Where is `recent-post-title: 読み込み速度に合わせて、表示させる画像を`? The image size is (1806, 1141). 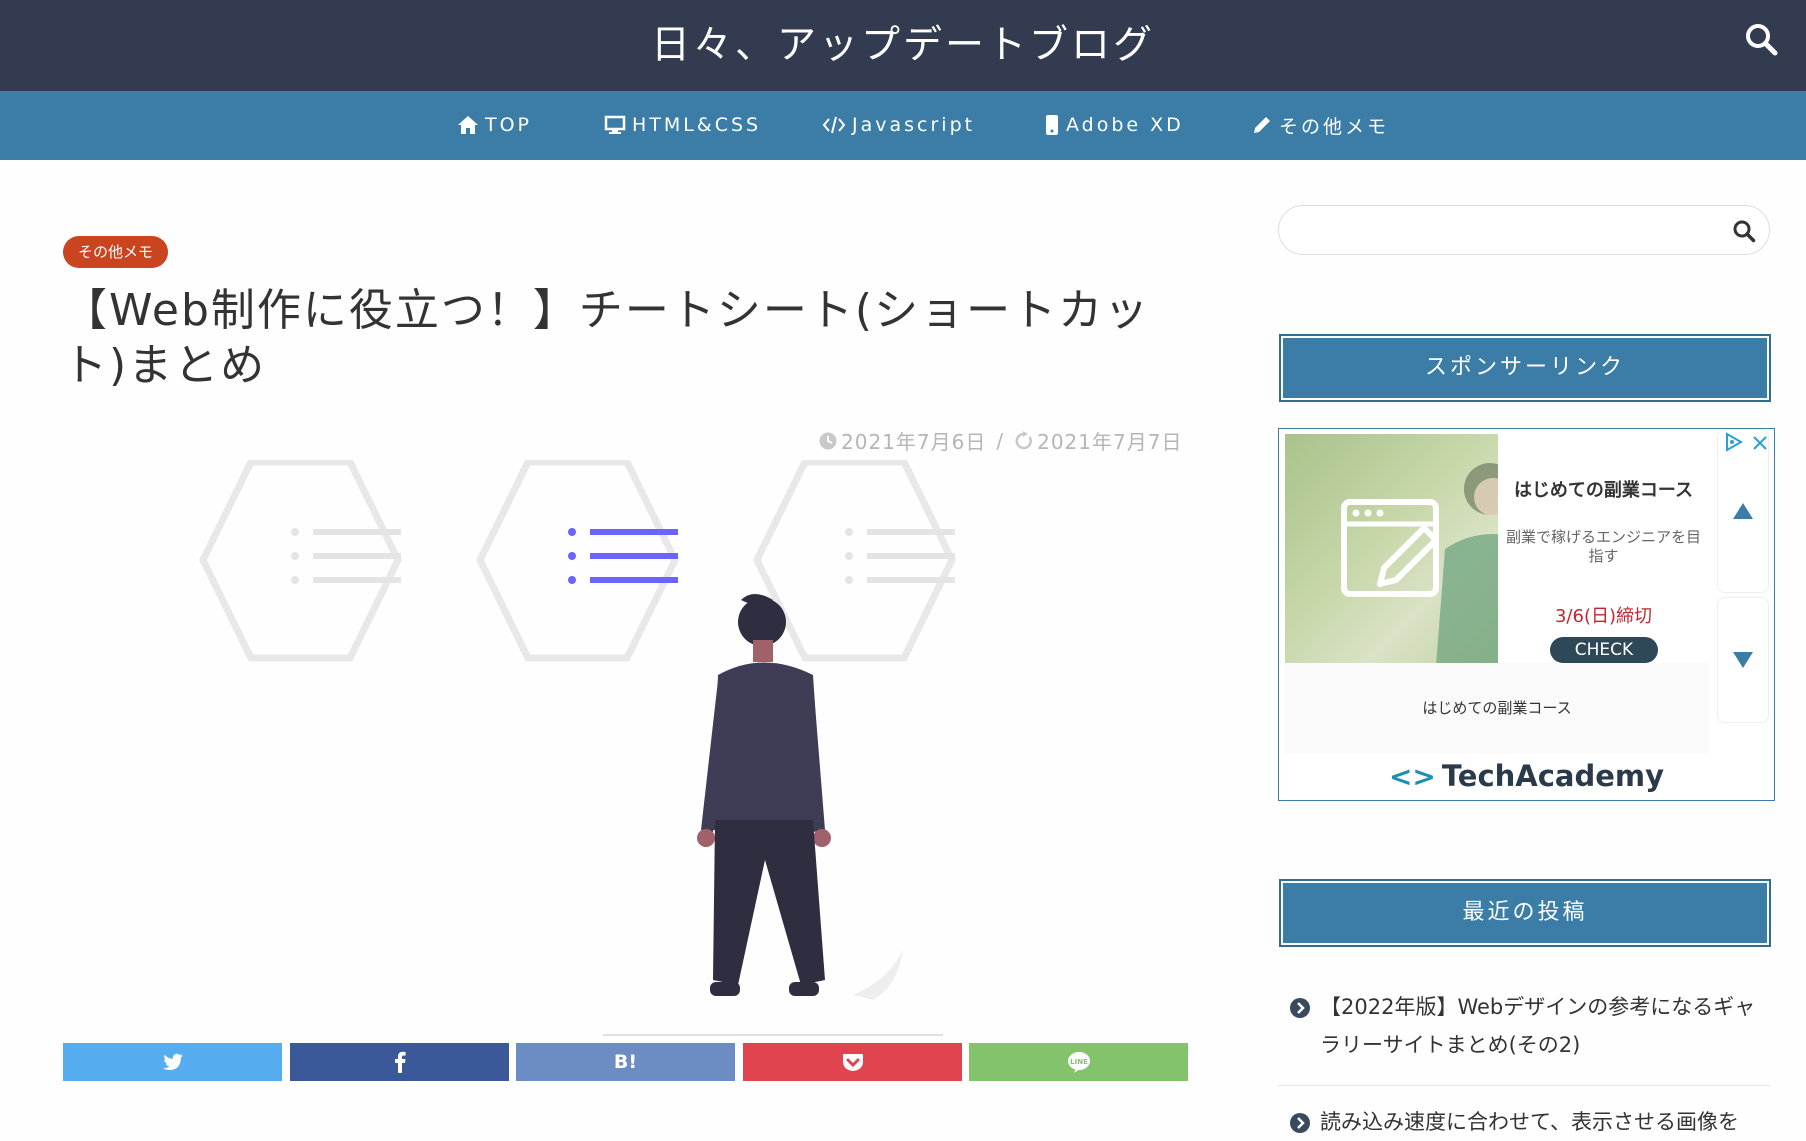
recent-post-title: 読み込み速度に合わせて、表示させる画像を is located at coordinates (1529, 1122).